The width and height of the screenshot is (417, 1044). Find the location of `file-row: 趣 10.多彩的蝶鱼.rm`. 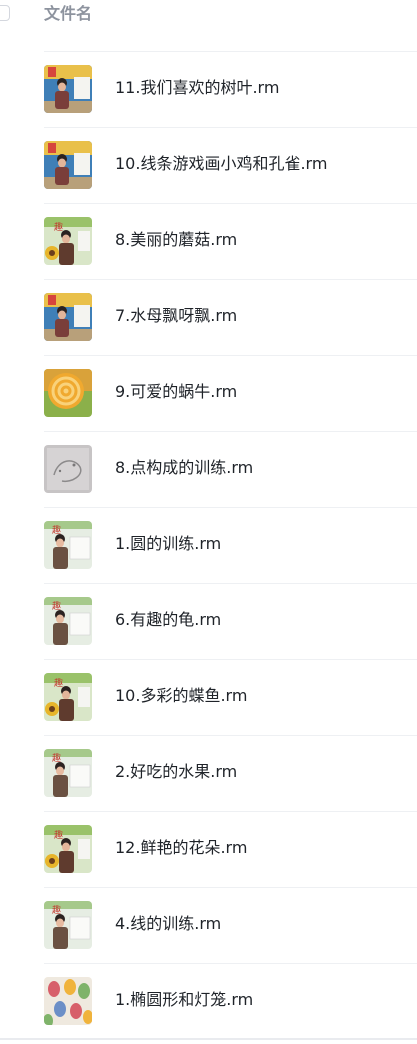

file-row: 趣 10.多彩的蝶鱼.rm is located at coordinates (208, 697).